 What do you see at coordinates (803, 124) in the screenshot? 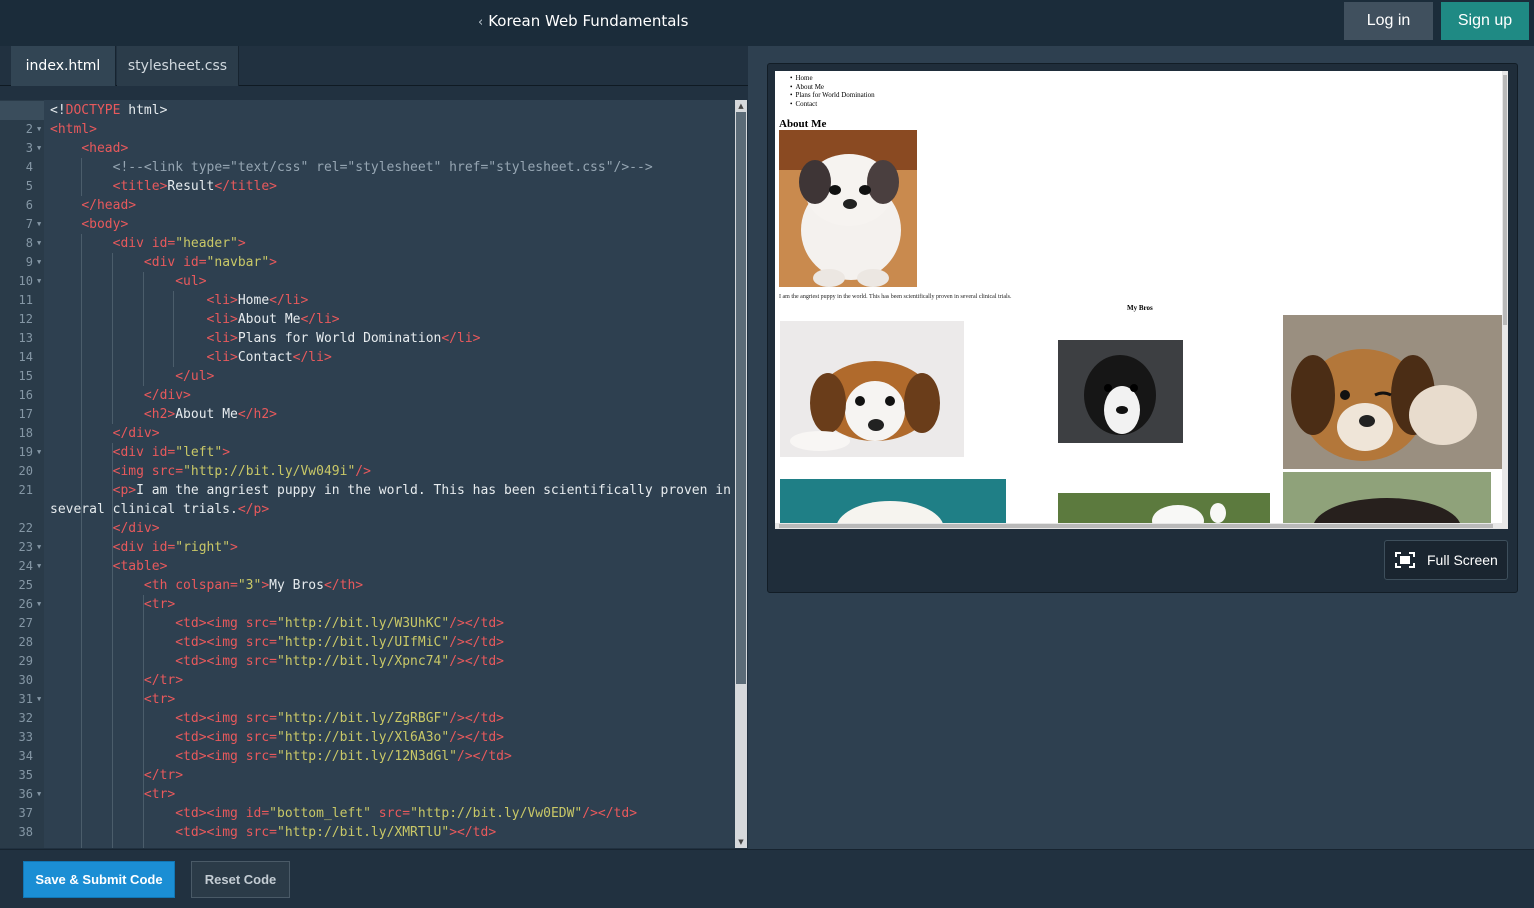
I see `preview-heading: About Me` at bounding box center [803, 124].